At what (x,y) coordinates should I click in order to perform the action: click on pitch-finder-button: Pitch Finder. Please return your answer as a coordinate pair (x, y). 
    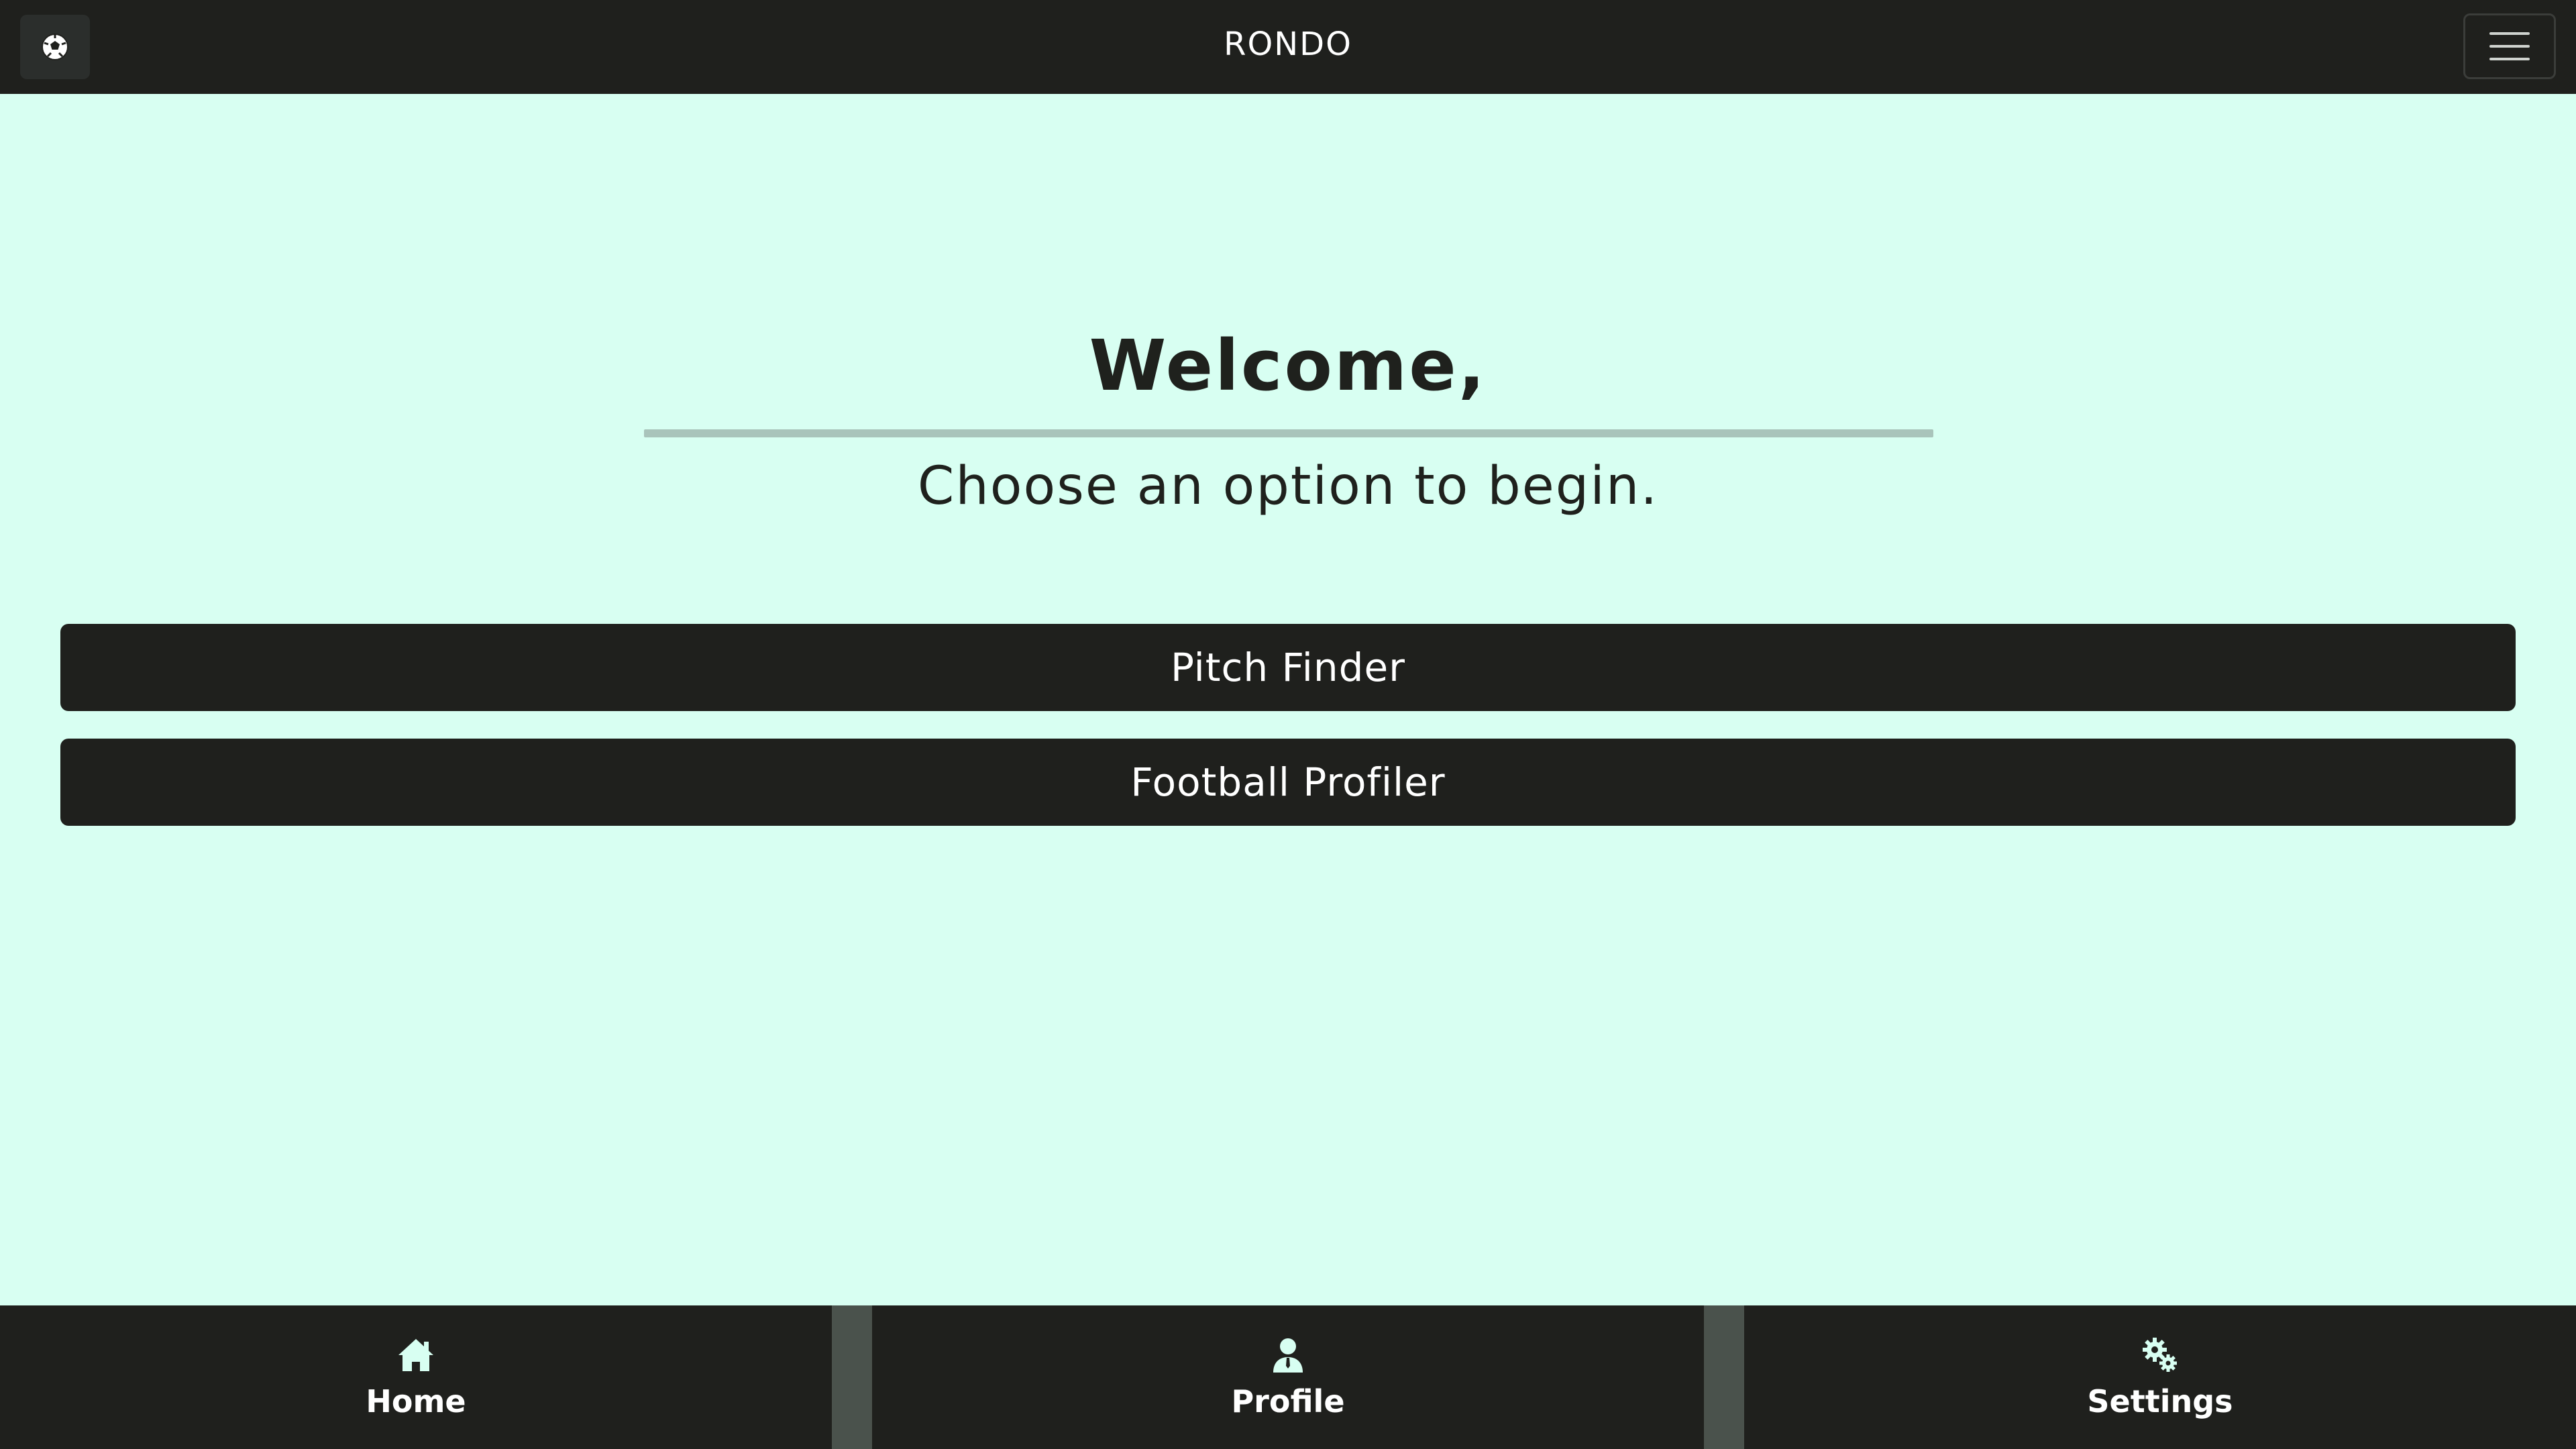
    Looking at the image, I should click on (1288, 667).